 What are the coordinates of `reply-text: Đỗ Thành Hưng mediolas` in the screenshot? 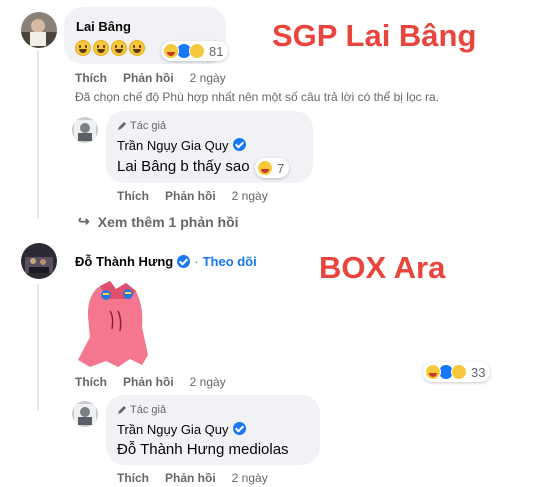 It's located at (203, 449).